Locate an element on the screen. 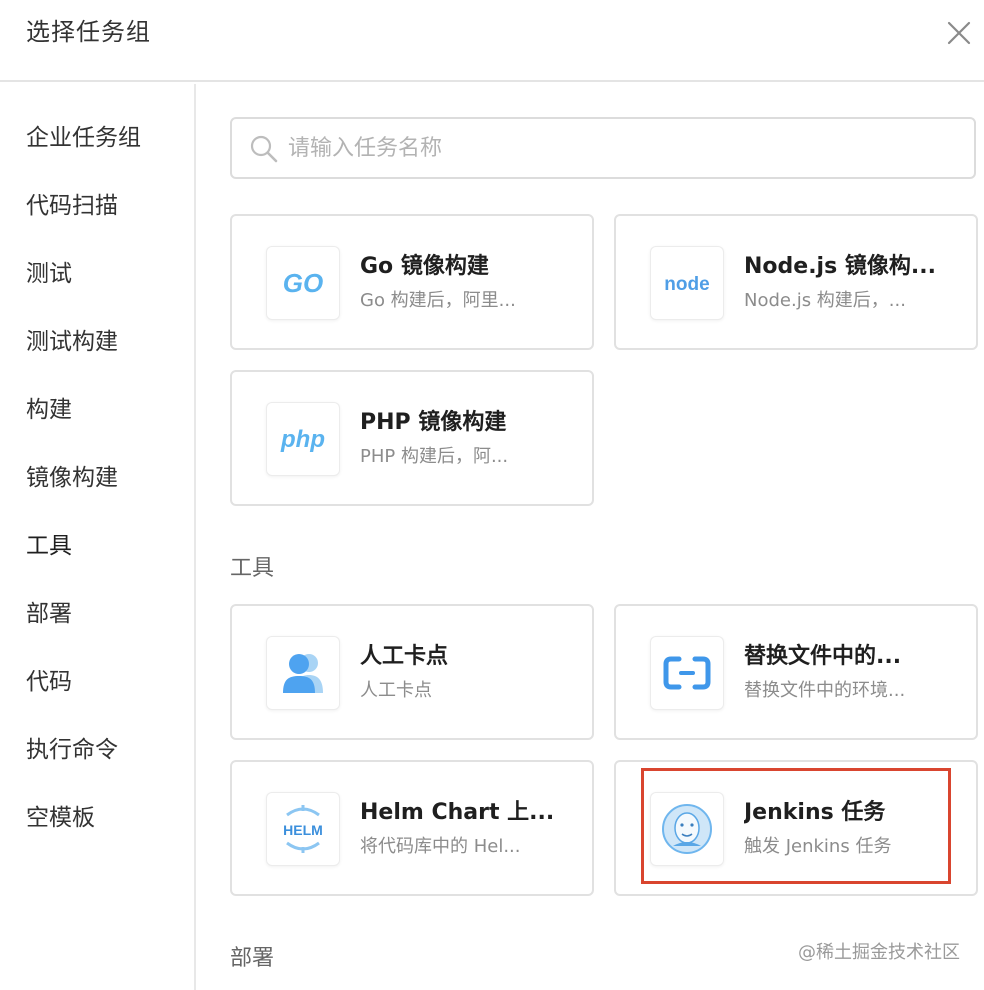 Image resolution: width=984 pixels, height=990 pixels. dialog-title: 选择任务组 is located at coordinates (88, 32).